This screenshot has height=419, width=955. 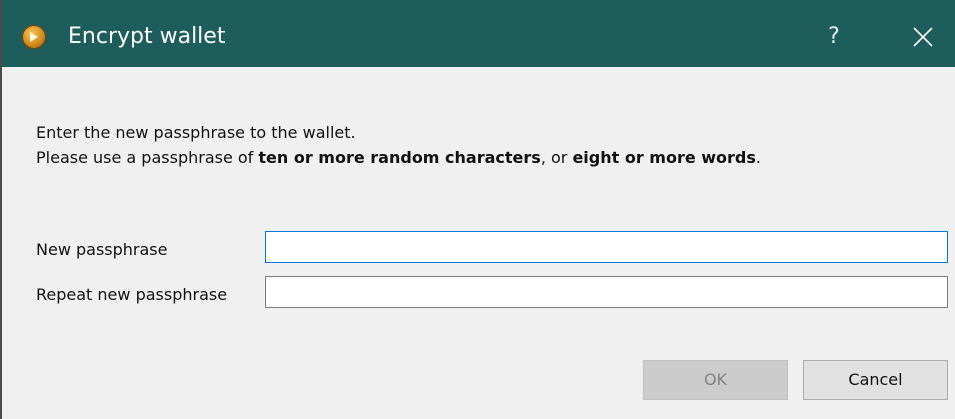 What do you see at coordinates (147, 157) in the screenshot?
I see `hint-prefix: Please use a passphrase of` at bounding box center [147, 157].